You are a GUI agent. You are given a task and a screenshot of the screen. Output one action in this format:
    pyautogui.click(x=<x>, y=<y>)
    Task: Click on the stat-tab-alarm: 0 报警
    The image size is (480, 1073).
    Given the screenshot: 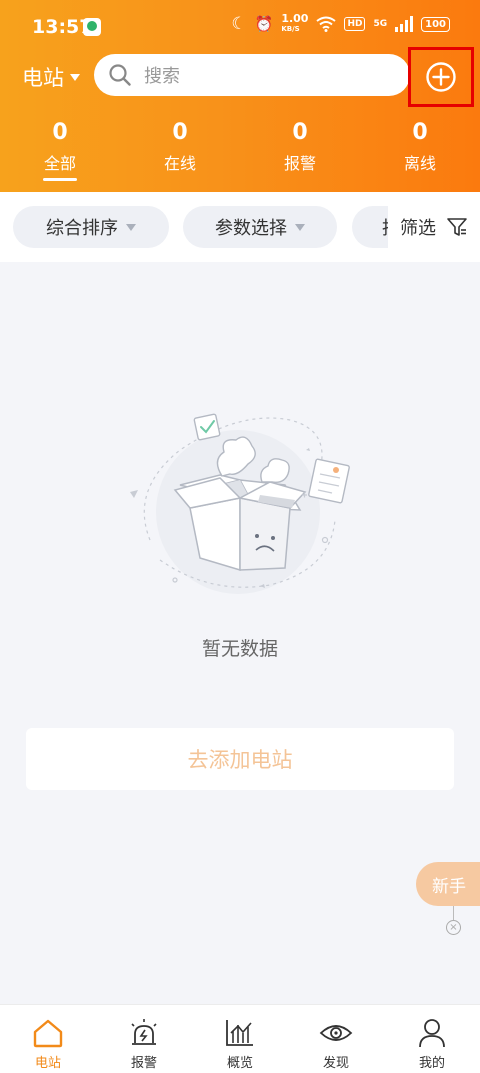 What is the action you would take?
    pyautogui.click(x=300, y=149)
    